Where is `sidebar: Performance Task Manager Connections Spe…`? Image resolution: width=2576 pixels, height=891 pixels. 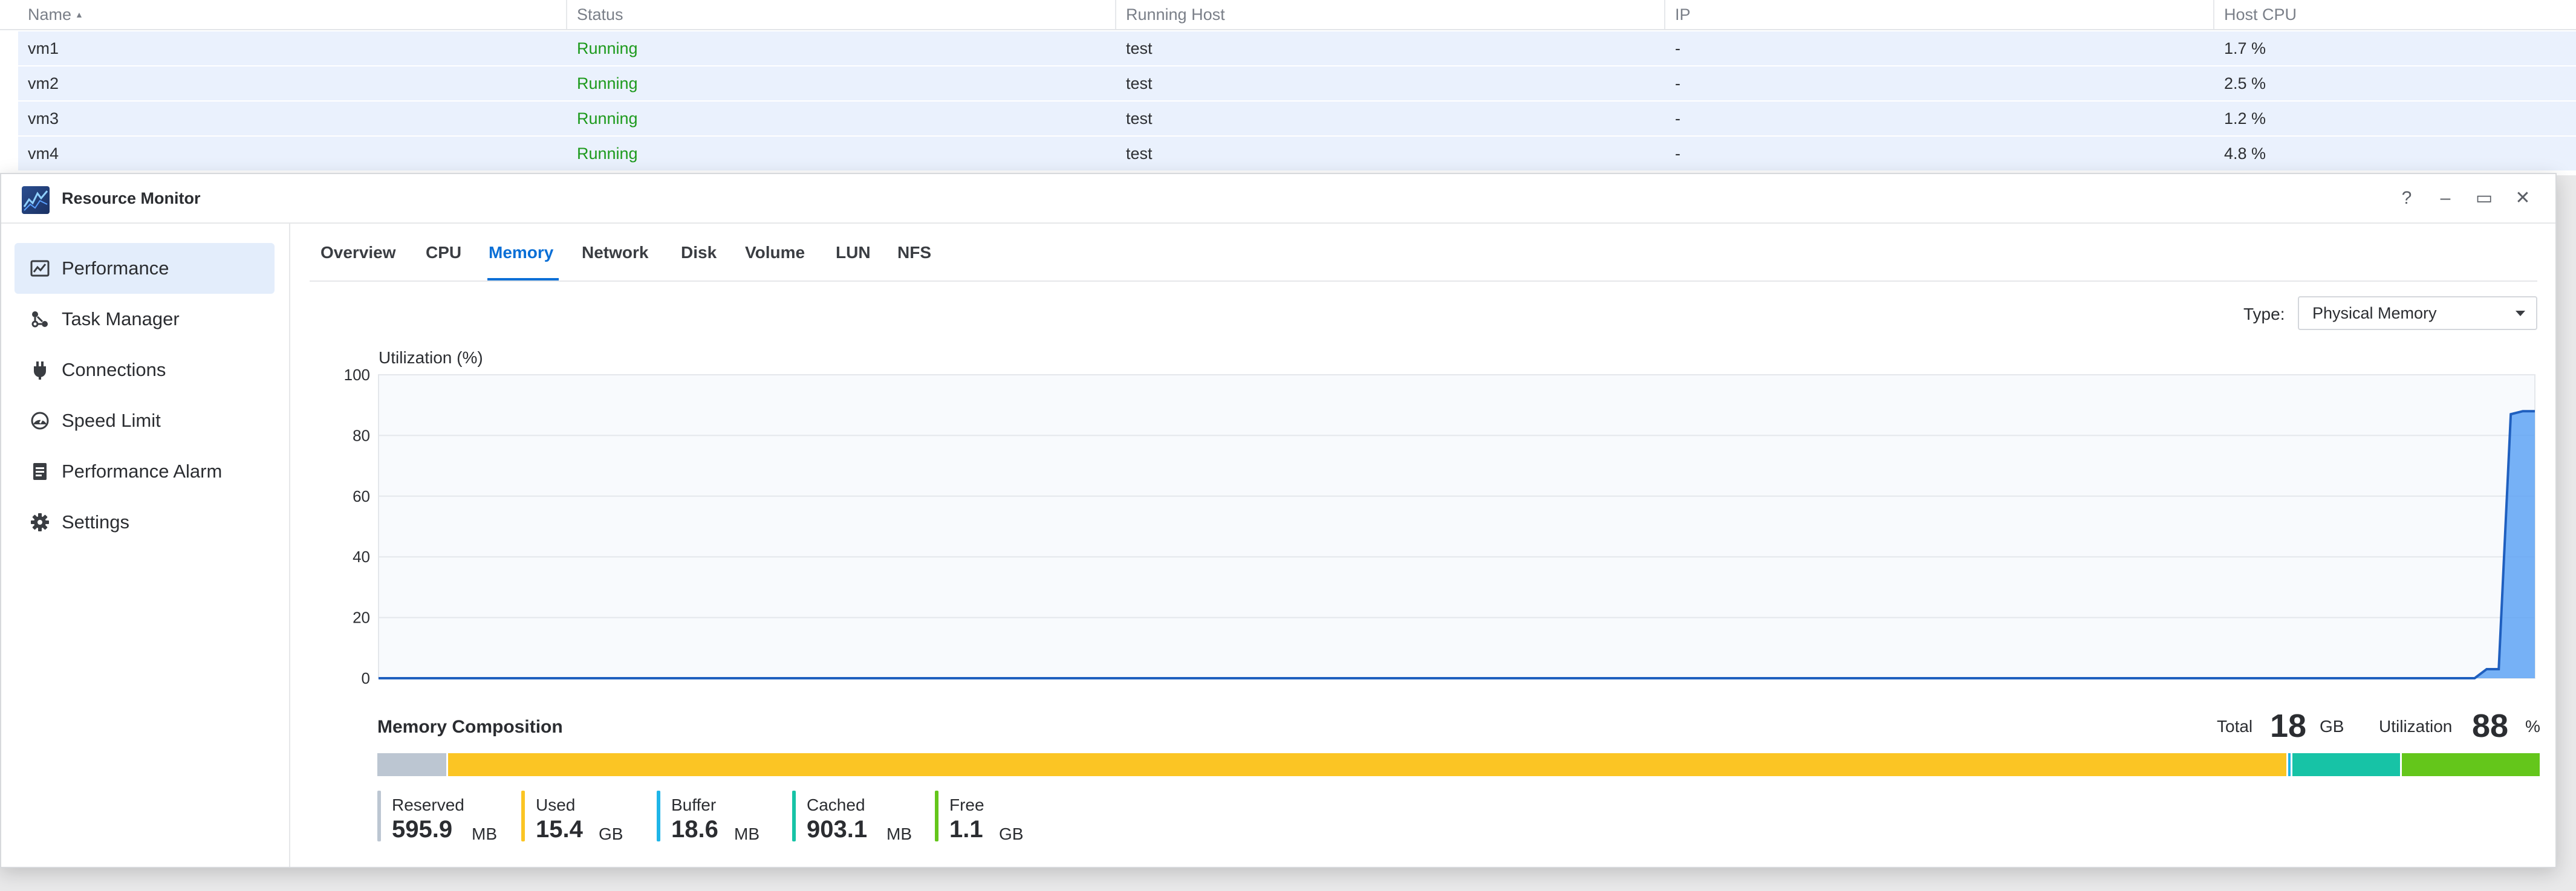 sidebar: Performance Task Manager Connections Spe… is located at coordinates (145, 545).